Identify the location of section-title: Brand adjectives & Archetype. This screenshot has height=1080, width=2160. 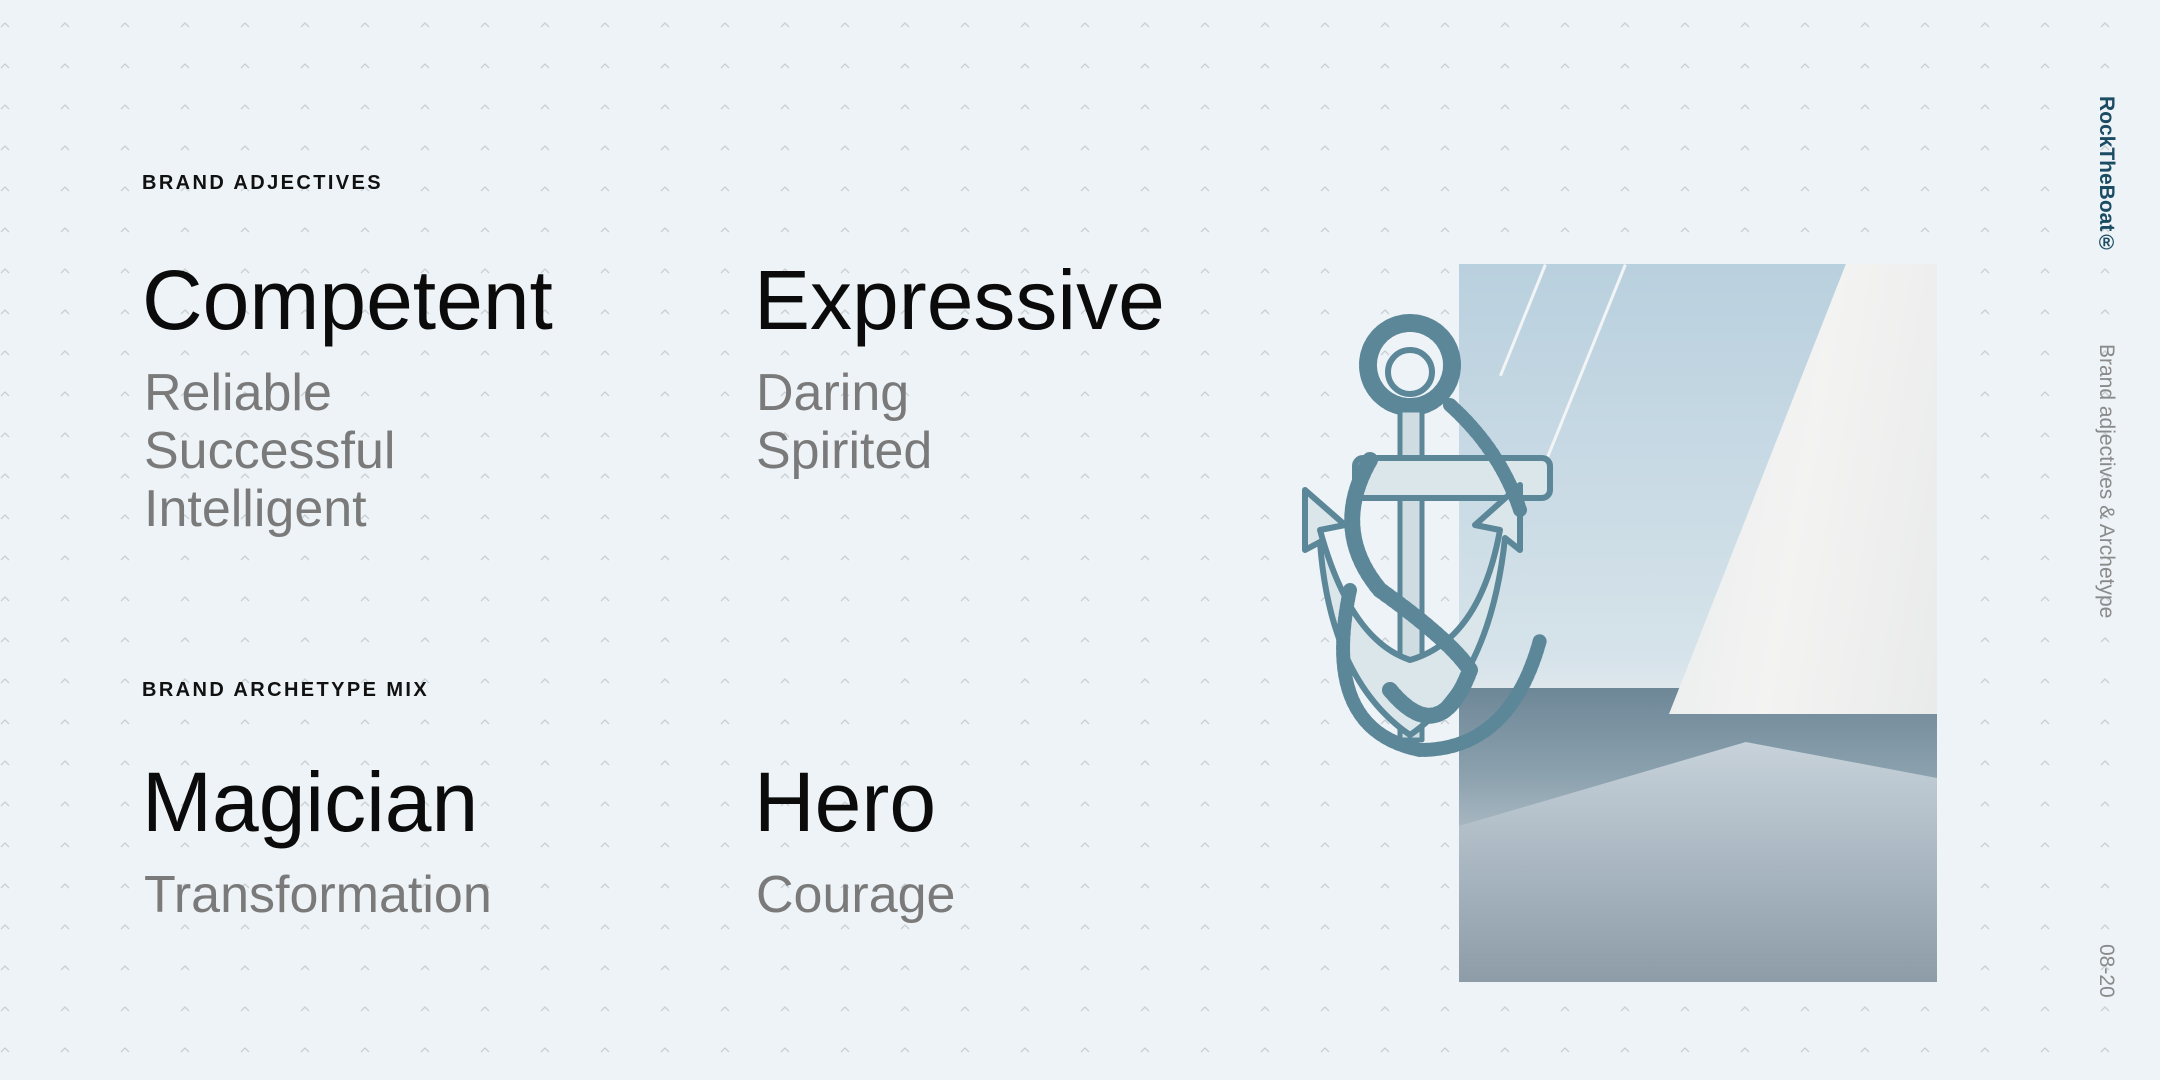
(2106, 481).